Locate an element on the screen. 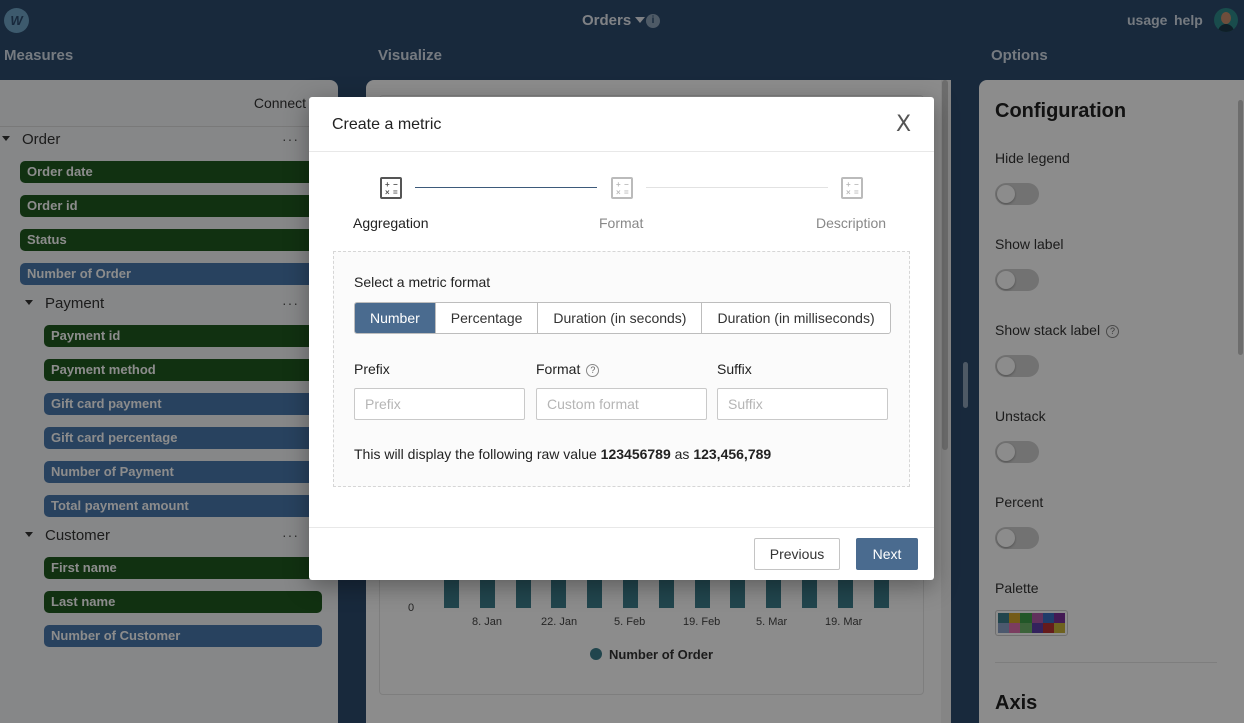 The image size is (1244, 723). format-label: Format? is located at coordinates (568, 369).